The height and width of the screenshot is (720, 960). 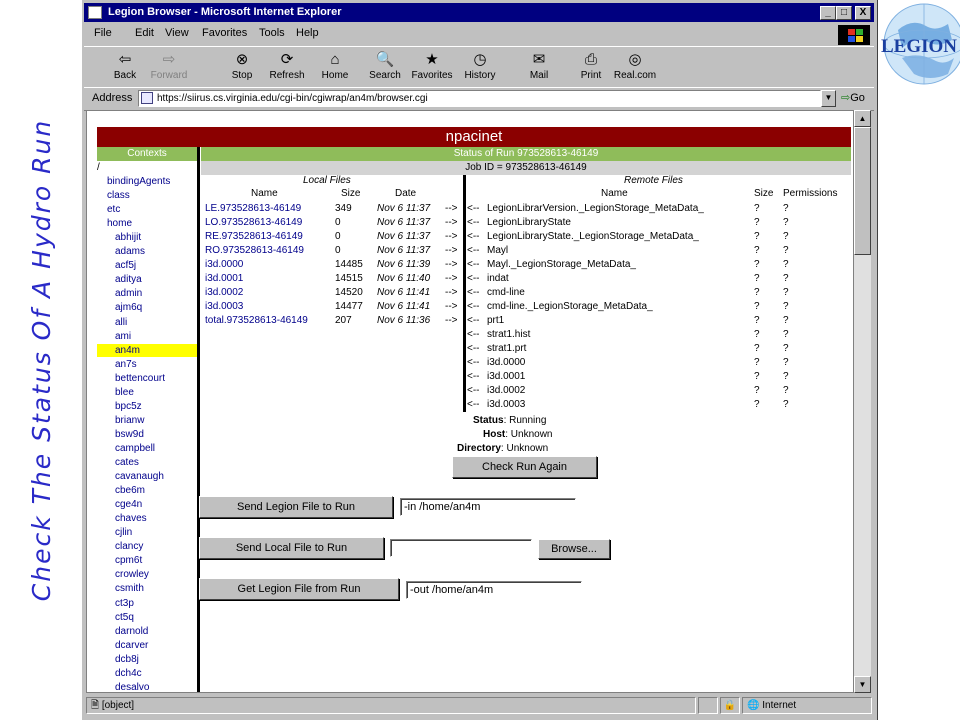 What do you see at coordinates (253, 209) in the screenshot?
I see `local-file-name: LE.973528613-46149` at bounding box center [253, 209].